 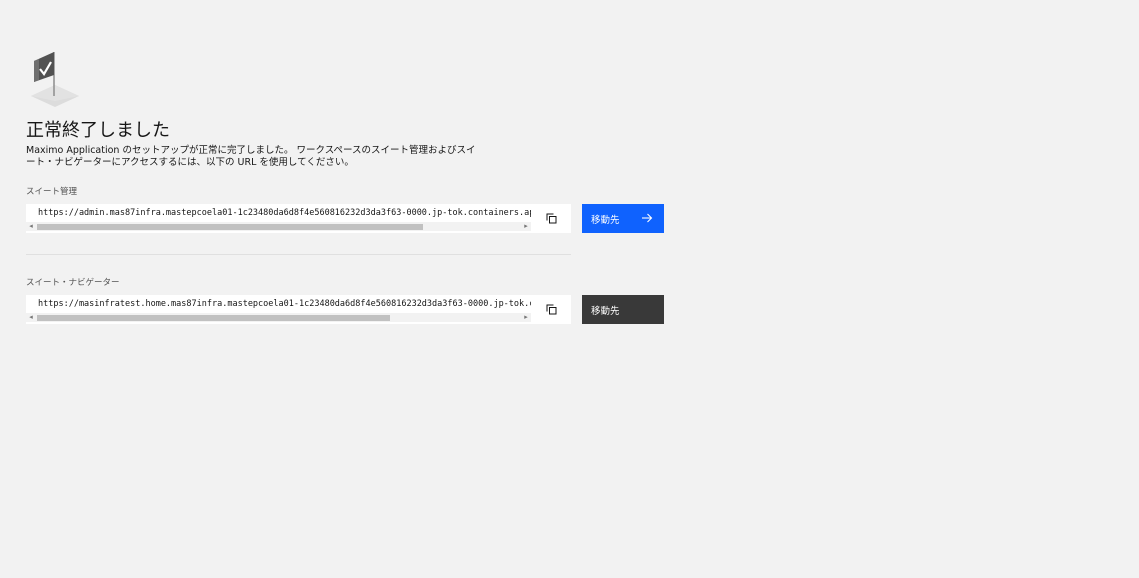 I want to click on suite-admin-scroll-thumb, so click(x=230, y=227).